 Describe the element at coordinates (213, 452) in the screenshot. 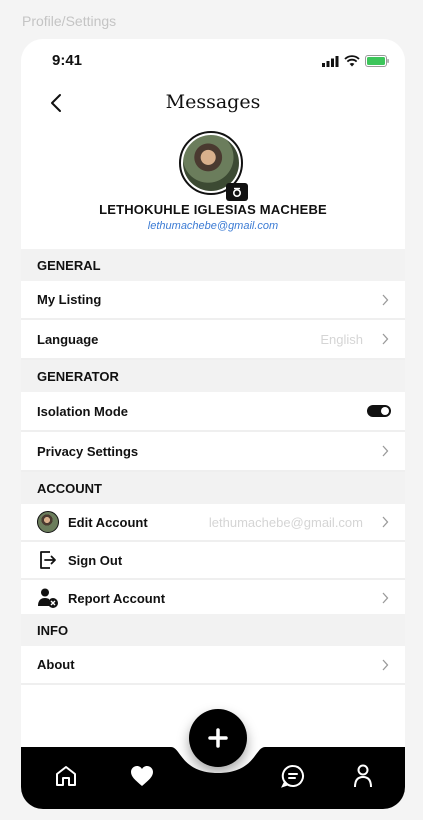

I see `row-privacy-settings: Privacy Settings` at that location.